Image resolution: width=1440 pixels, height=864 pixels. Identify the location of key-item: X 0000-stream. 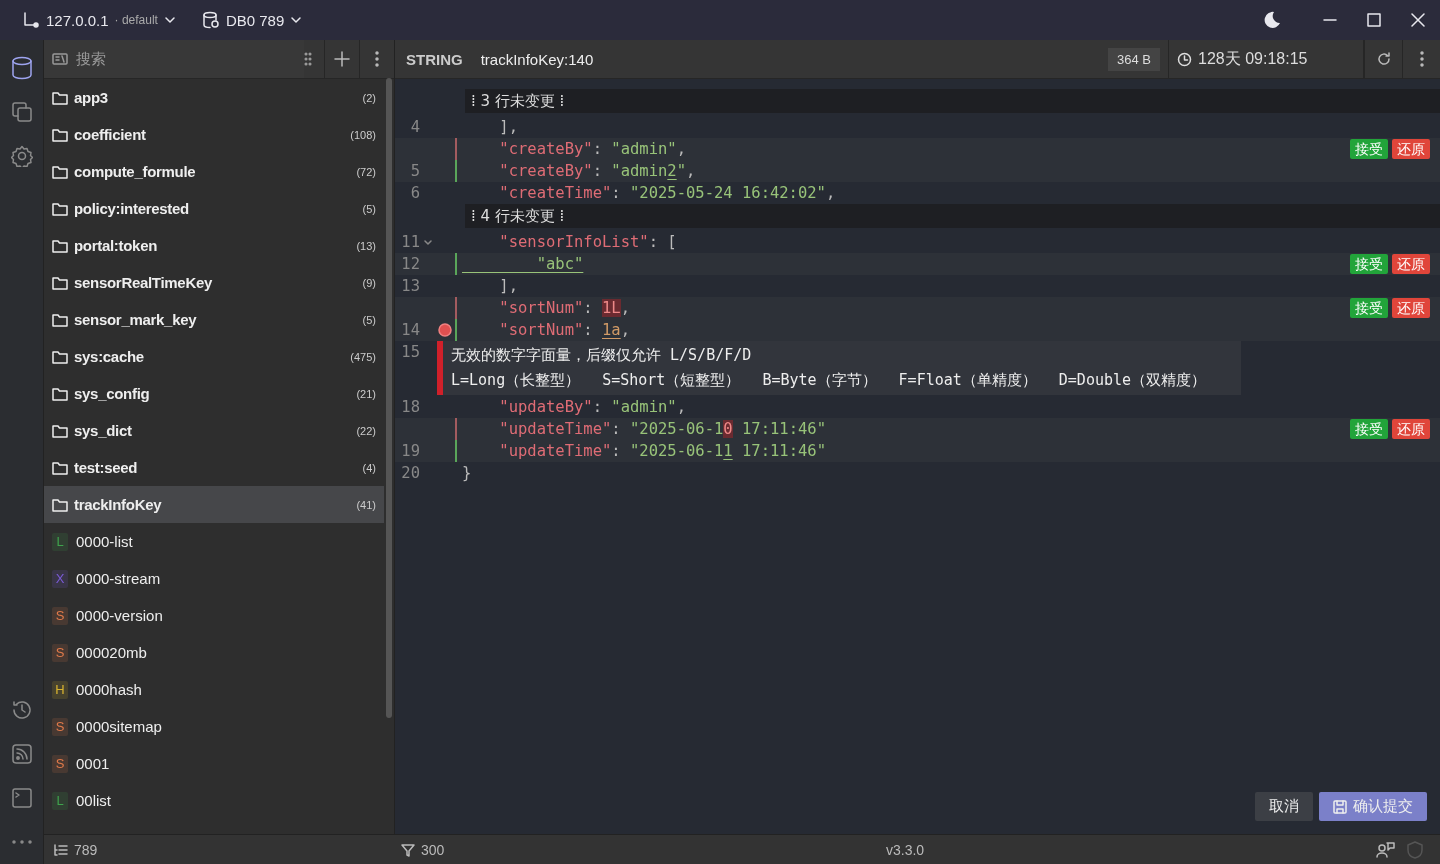
(214, 578).